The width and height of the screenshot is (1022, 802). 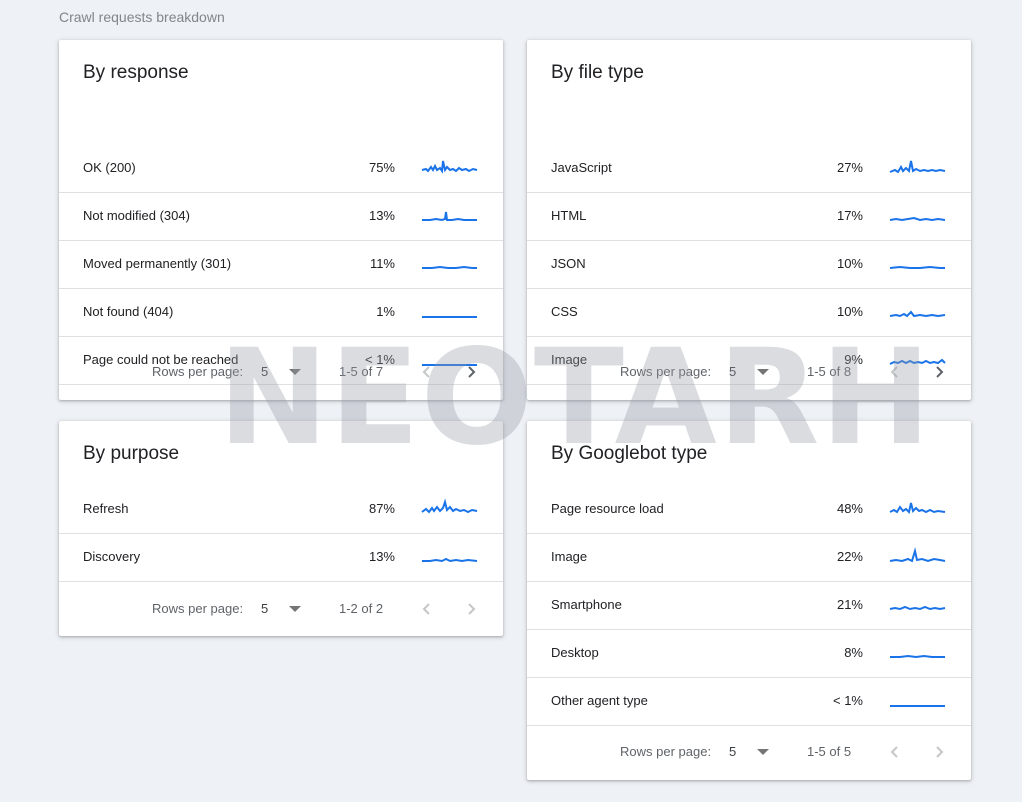 I want to click on row-label: Other agent type, so click(x=599, y=700).